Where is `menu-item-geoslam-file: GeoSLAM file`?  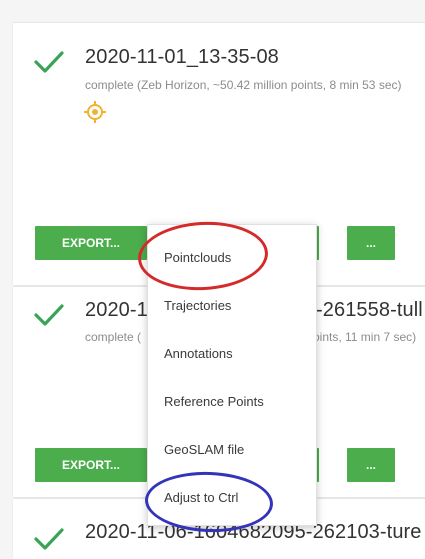 menu-item-geoslam-file: GeoSLAM file is located at coordinates (204, 449).